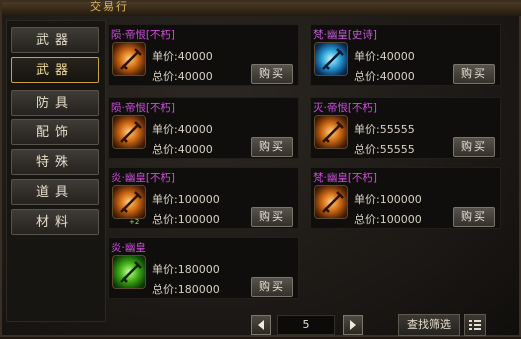 The image size is (521, 339). I want to click on search-filter-button: 查找筛选, so click(429, 325).